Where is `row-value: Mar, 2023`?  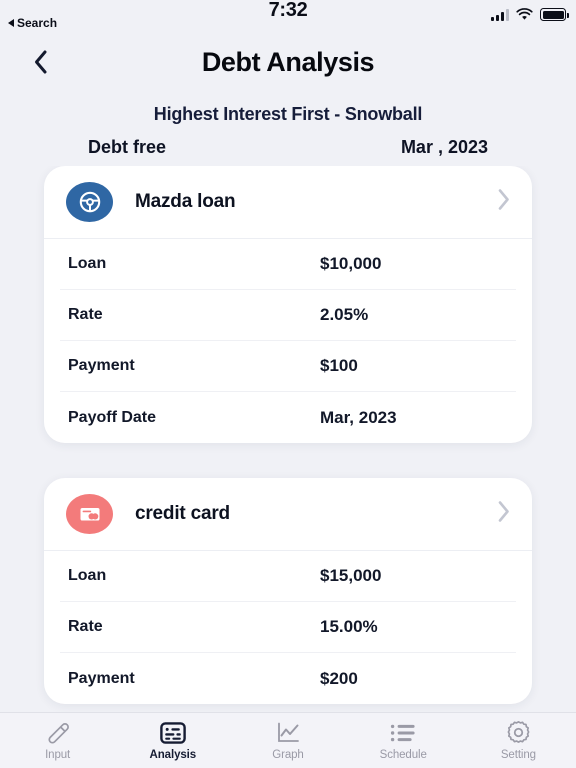 row-value: Mar, 2023 is located at coordinates (358, 417).